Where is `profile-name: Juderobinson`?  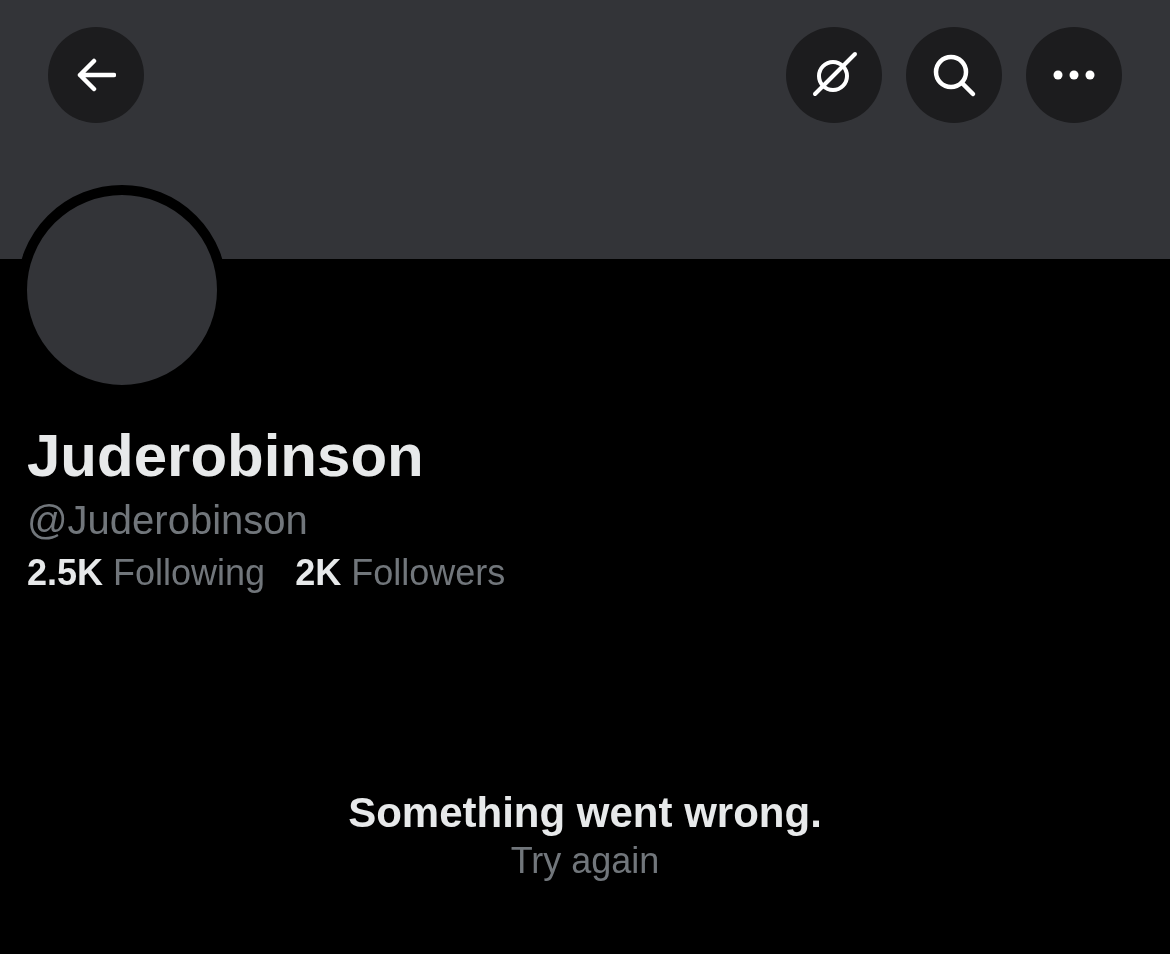
profile-name: Juderobinson is located at coordinates (225, 456).